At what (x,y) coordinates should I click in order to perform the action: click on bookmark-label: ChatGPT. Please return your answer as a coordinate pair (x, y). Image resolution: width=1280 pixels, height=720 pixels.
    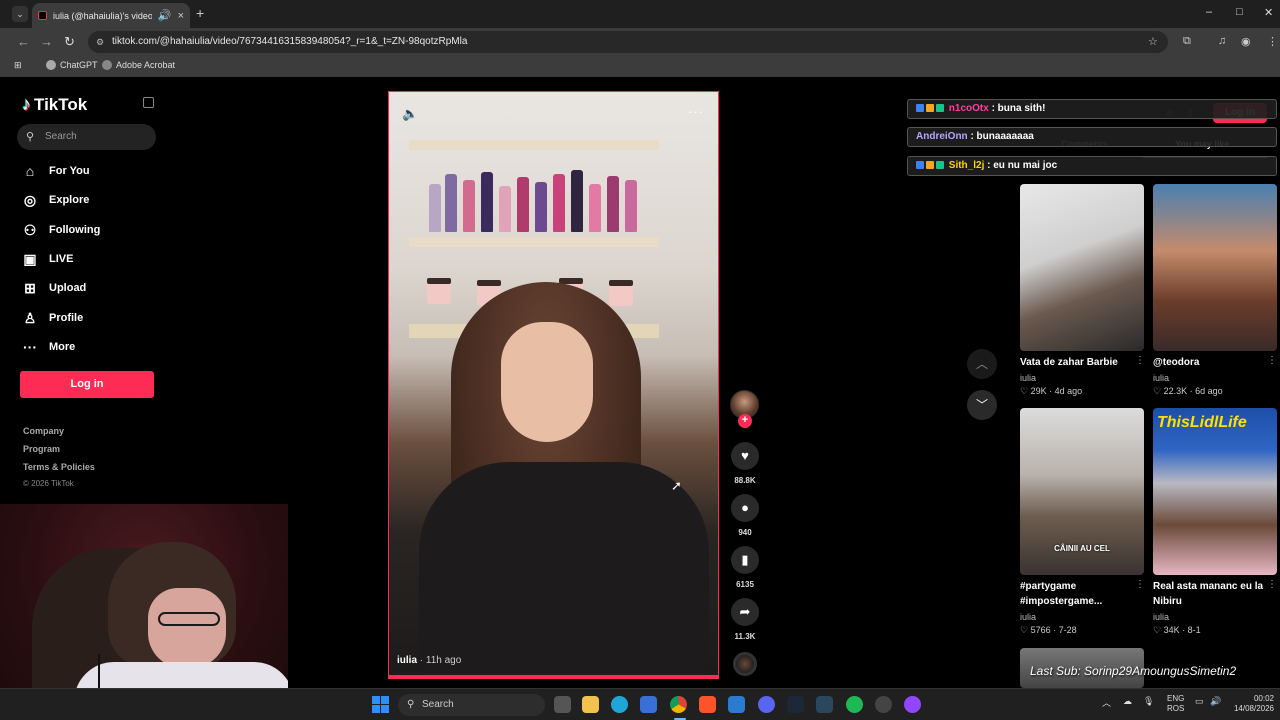
    Looking at the image, I should click on (79, 65).